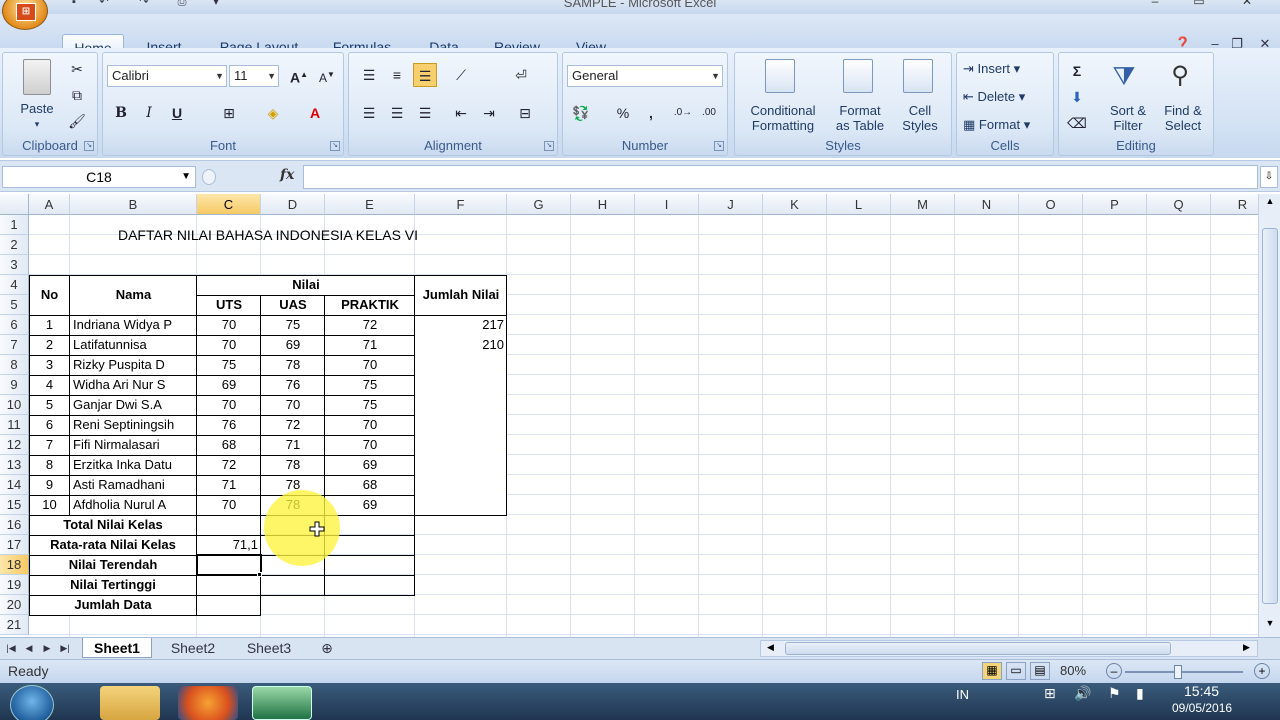 The image size is (1280, 720). I want to click on flag-icon: ⚑, so click(1114, 693).